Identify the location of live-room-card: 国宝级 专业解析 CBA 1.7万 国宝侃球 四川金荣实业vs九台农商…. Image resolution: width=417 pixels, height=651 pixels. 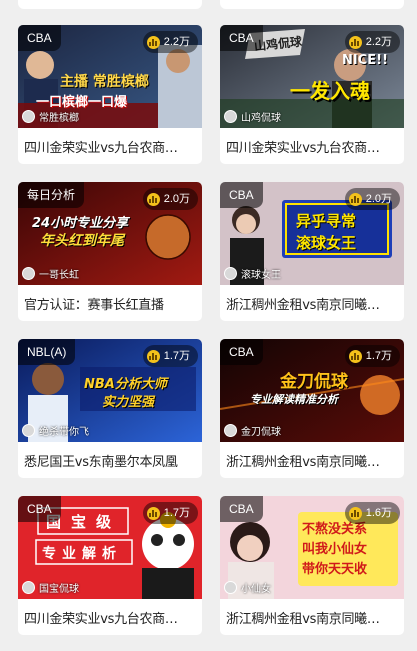
(110, 565).